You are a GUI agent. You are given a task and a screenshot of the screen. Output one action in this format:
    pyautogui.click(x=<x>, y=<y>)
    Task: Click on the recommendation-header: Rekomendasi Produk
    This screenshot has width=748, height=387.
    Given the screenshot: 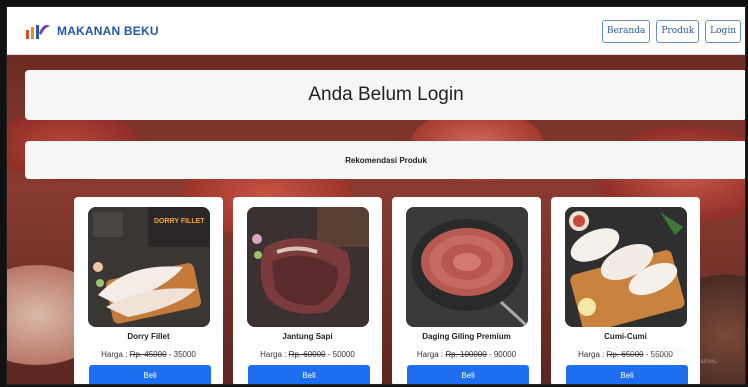 What is the action you would take?
    pyautogui.click(x=385, y=160)
    